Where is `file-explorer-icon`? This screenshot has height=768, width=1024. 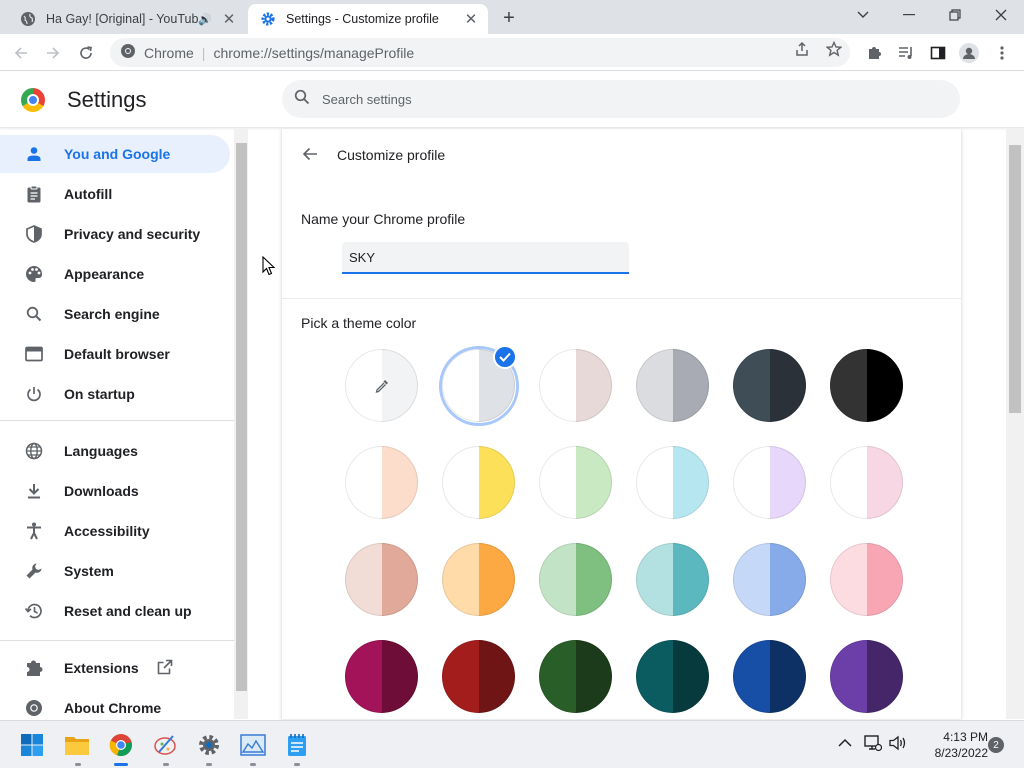
file-explorer-icon is located at coordinates (77, 745).